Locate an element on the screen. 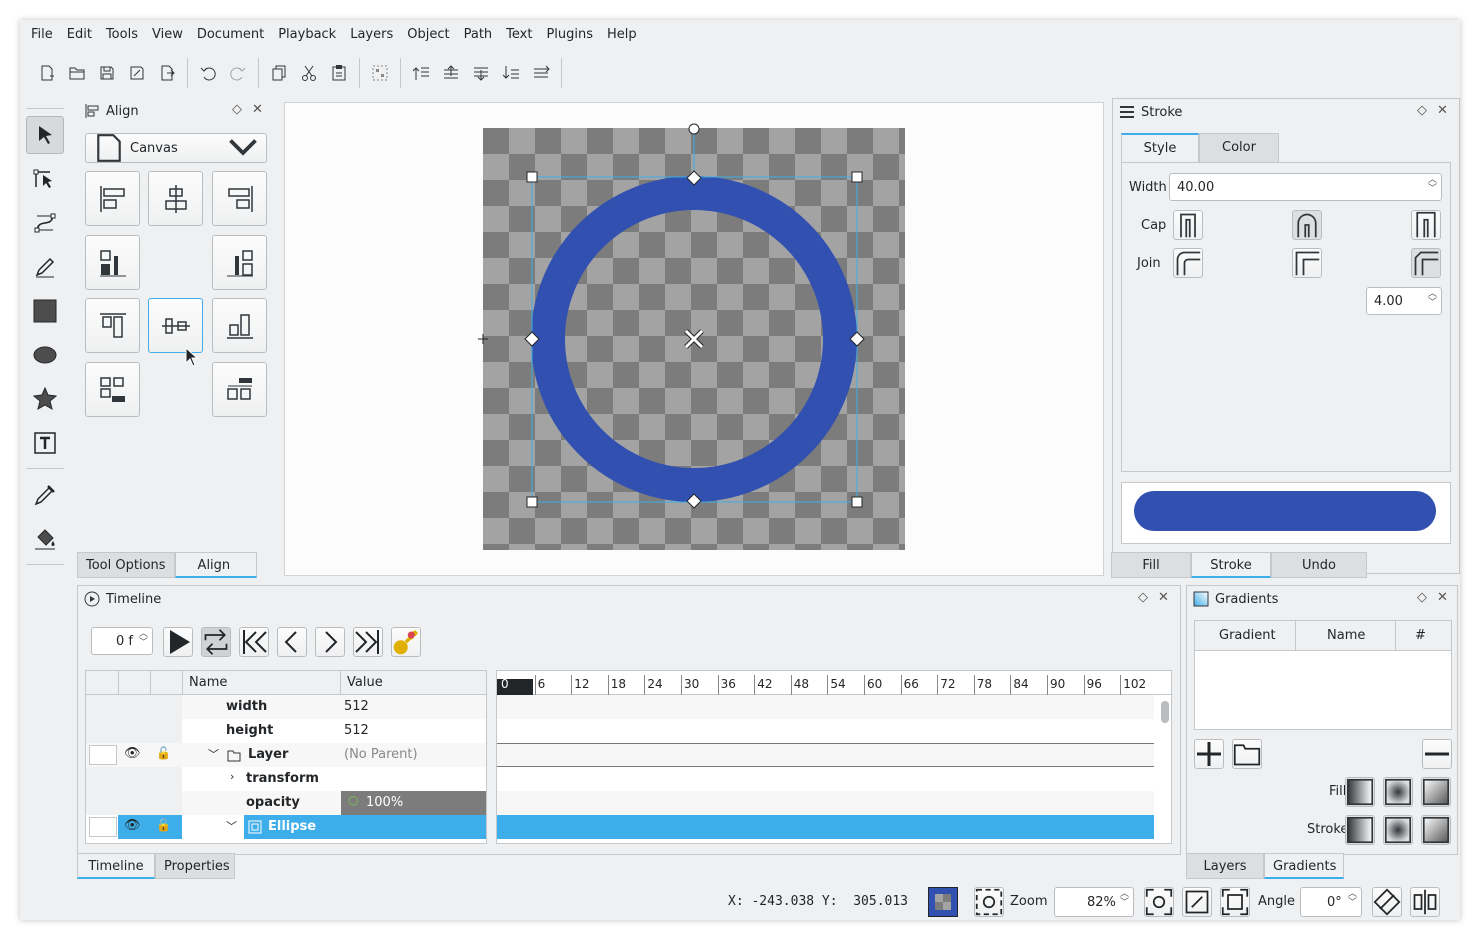 Image resolution: width=1480 pixels, height=940 pixels. menu-text: Text is located at coordinates (519, 35).